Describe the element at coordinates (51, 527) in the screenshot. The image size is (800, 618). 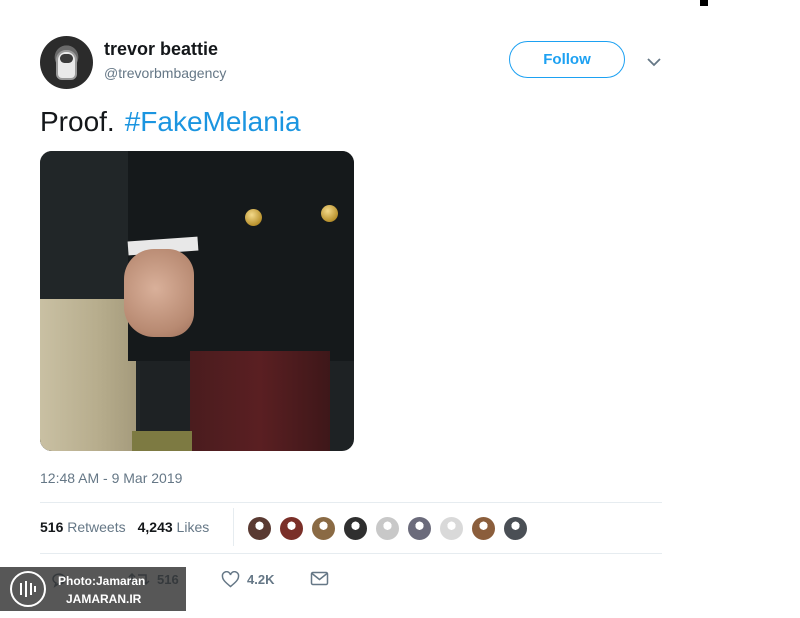
I see `retweets-count: 516` at that location.